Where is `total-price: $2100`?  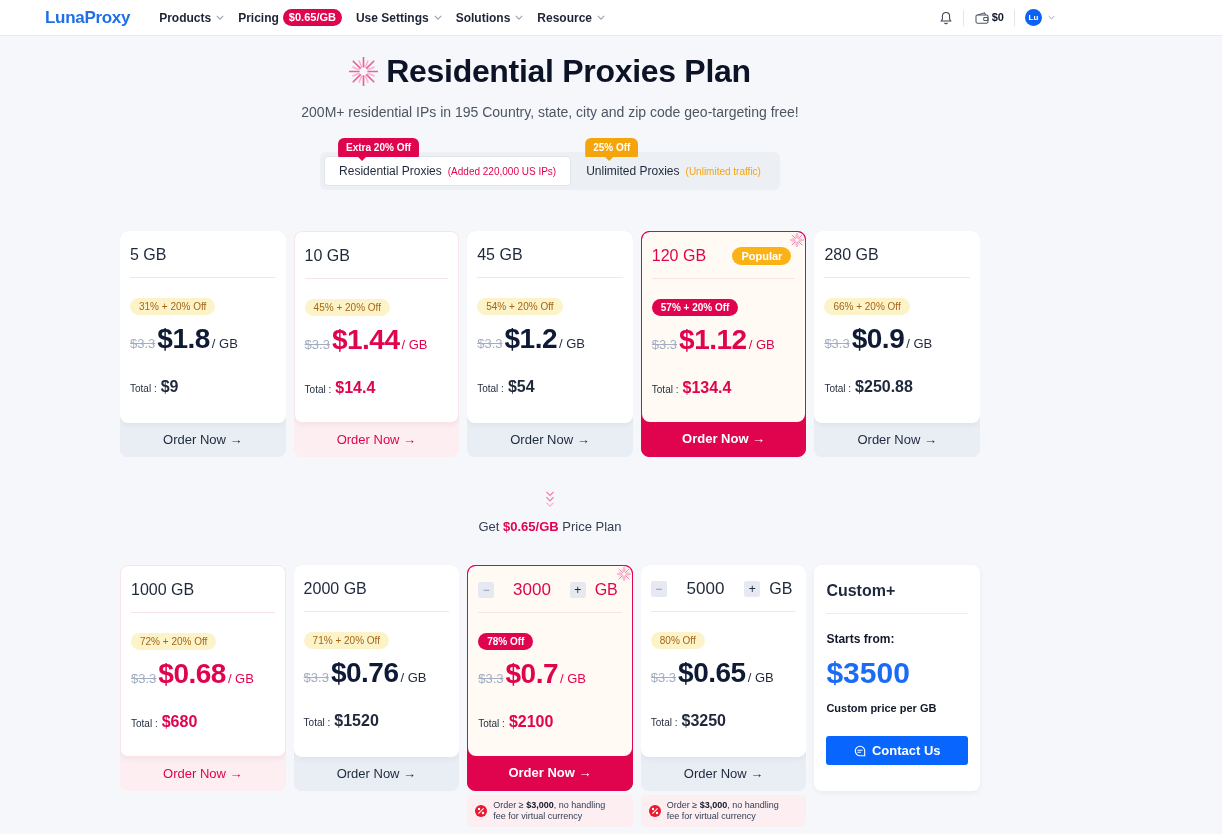 total-price: $2100 is located at coordinates (531, 722).